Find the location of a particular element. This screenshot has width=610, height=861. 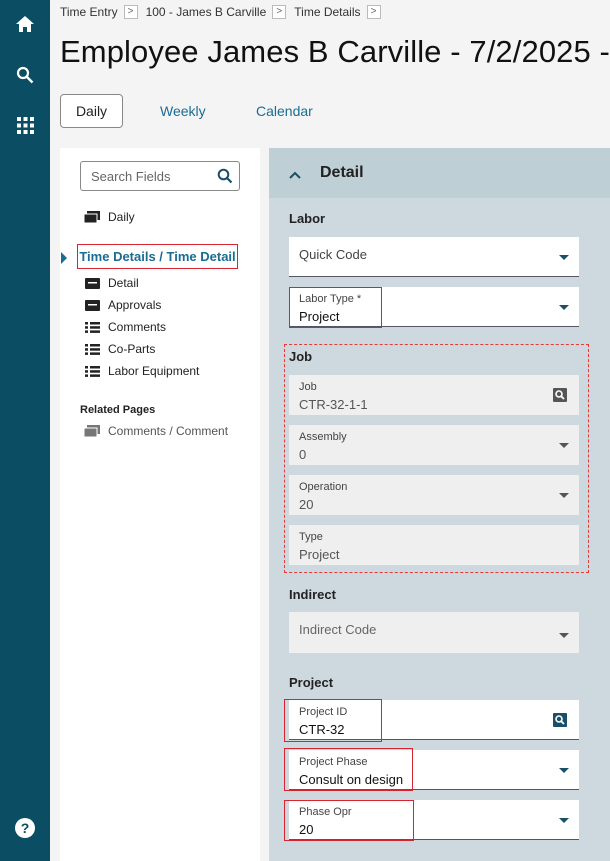

nav-item-approvals: Approvals is located at coordinates (122, 305).